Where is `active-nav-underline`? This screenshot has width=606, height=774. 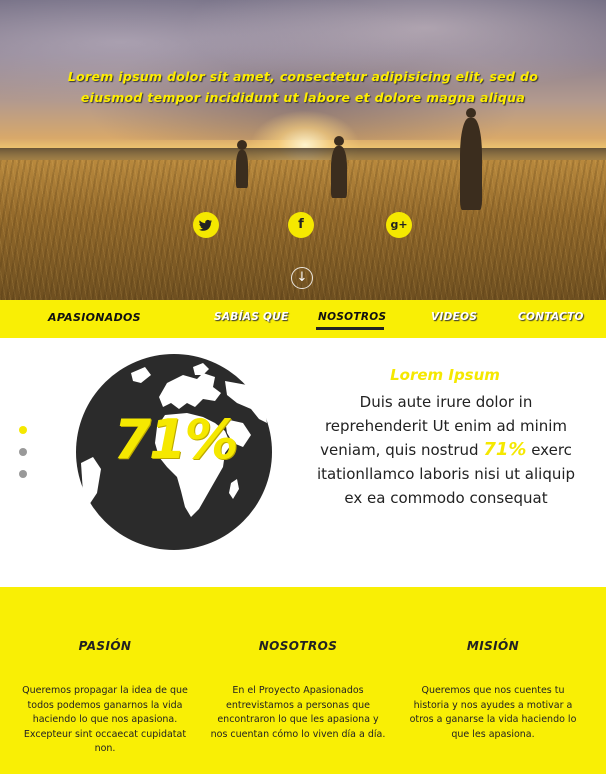 active-nav-underline is located at coordinates (350, 328).